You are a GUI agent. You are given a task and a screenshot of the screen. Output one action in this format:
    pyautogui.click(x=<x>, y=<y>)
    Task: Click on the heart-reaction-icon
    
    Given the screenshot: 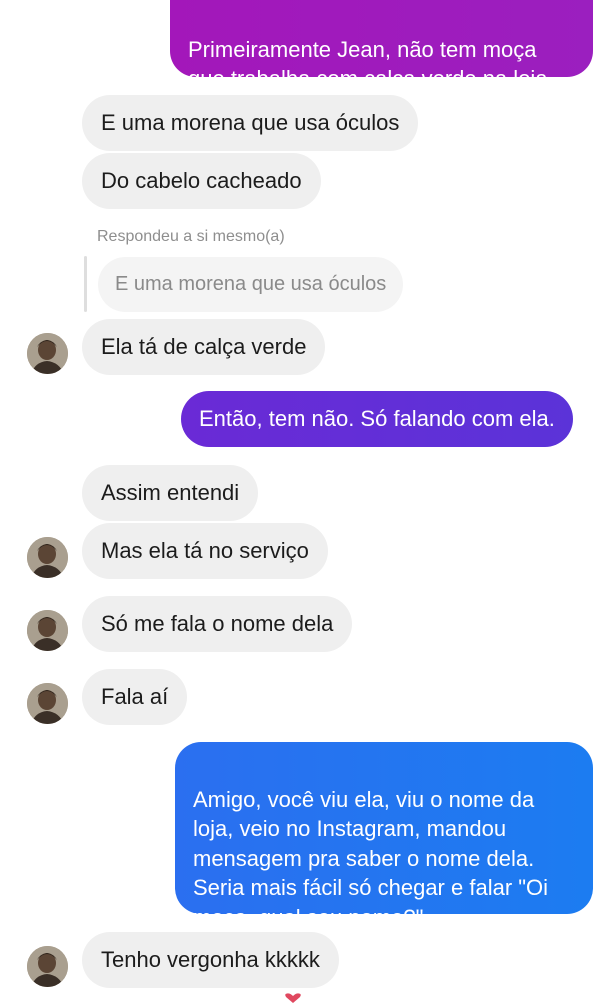 What is the action you would take?
    pyautogui.click(x=293, y=998)
    